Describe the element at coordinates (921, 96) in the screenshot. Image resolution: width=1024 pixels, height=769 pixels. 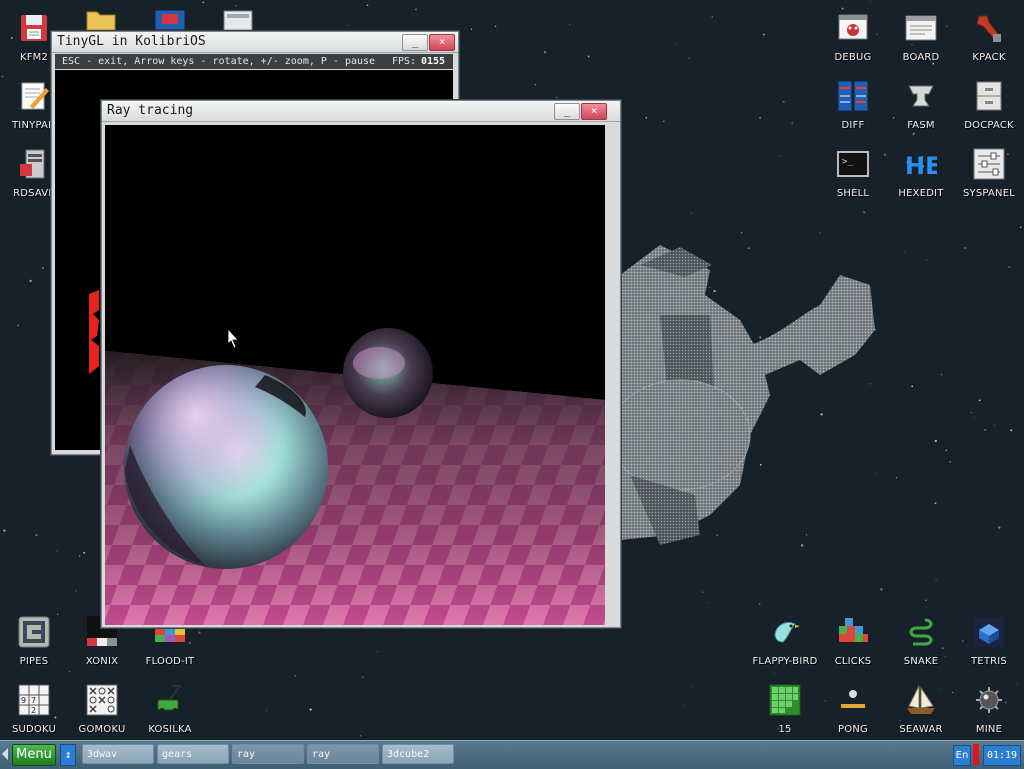
I see `anvil-icon` at that location.